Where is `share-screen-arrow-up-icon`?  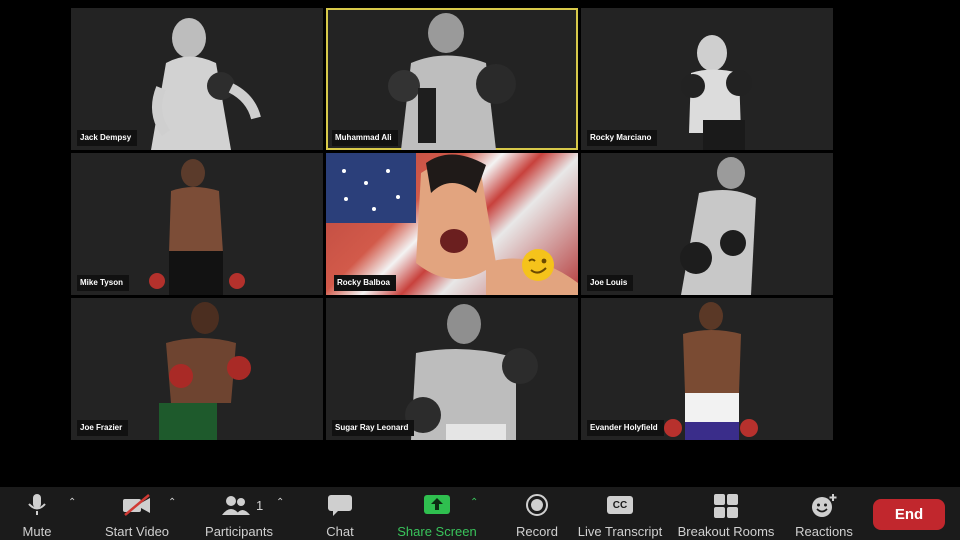
share-screen-arrow-up-icon is located at coordinates (437, 504).